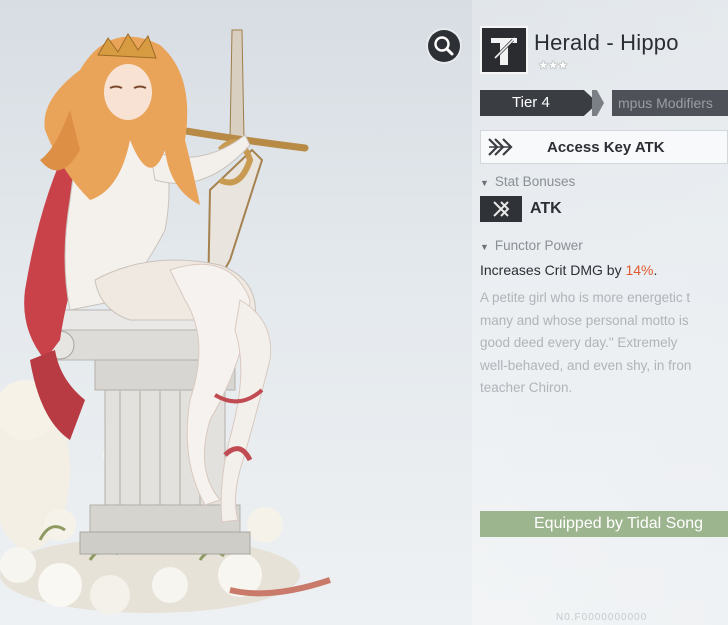  Describe the element at coordinates (586, 365) in the screenshot. I see `flavor-line: well-behaved, and even shy, in fron` at that location.